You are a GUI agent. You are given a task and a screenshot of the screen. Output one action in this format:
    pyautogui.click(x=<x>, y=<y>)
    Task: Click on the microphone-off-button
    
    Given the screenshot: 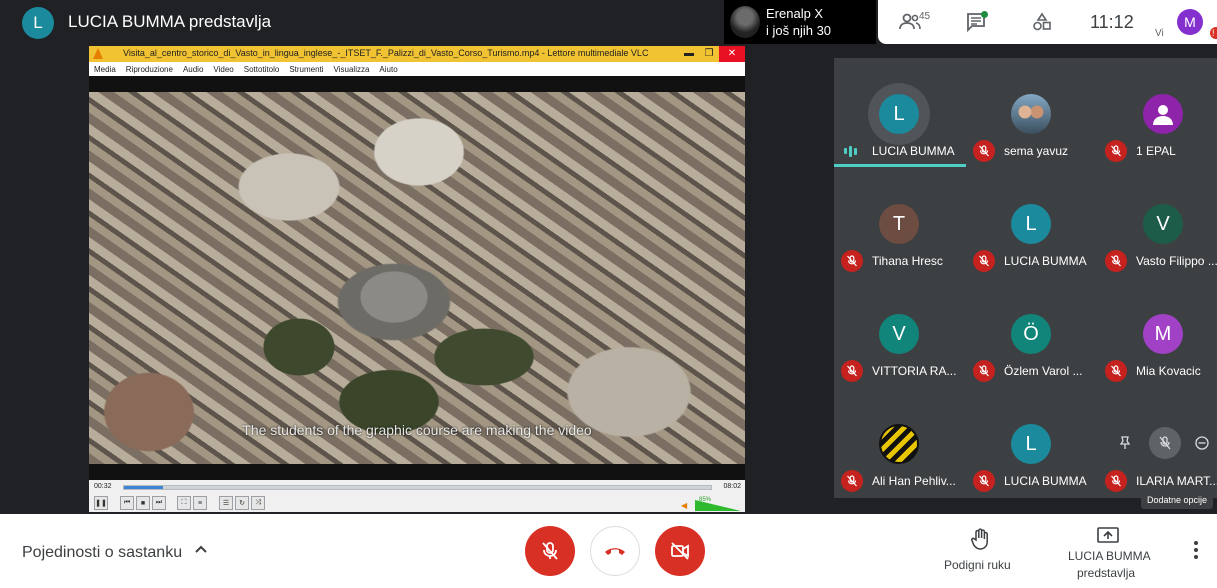 What is the action you would take?
    pyautogui.click(x=550, y=551)
    